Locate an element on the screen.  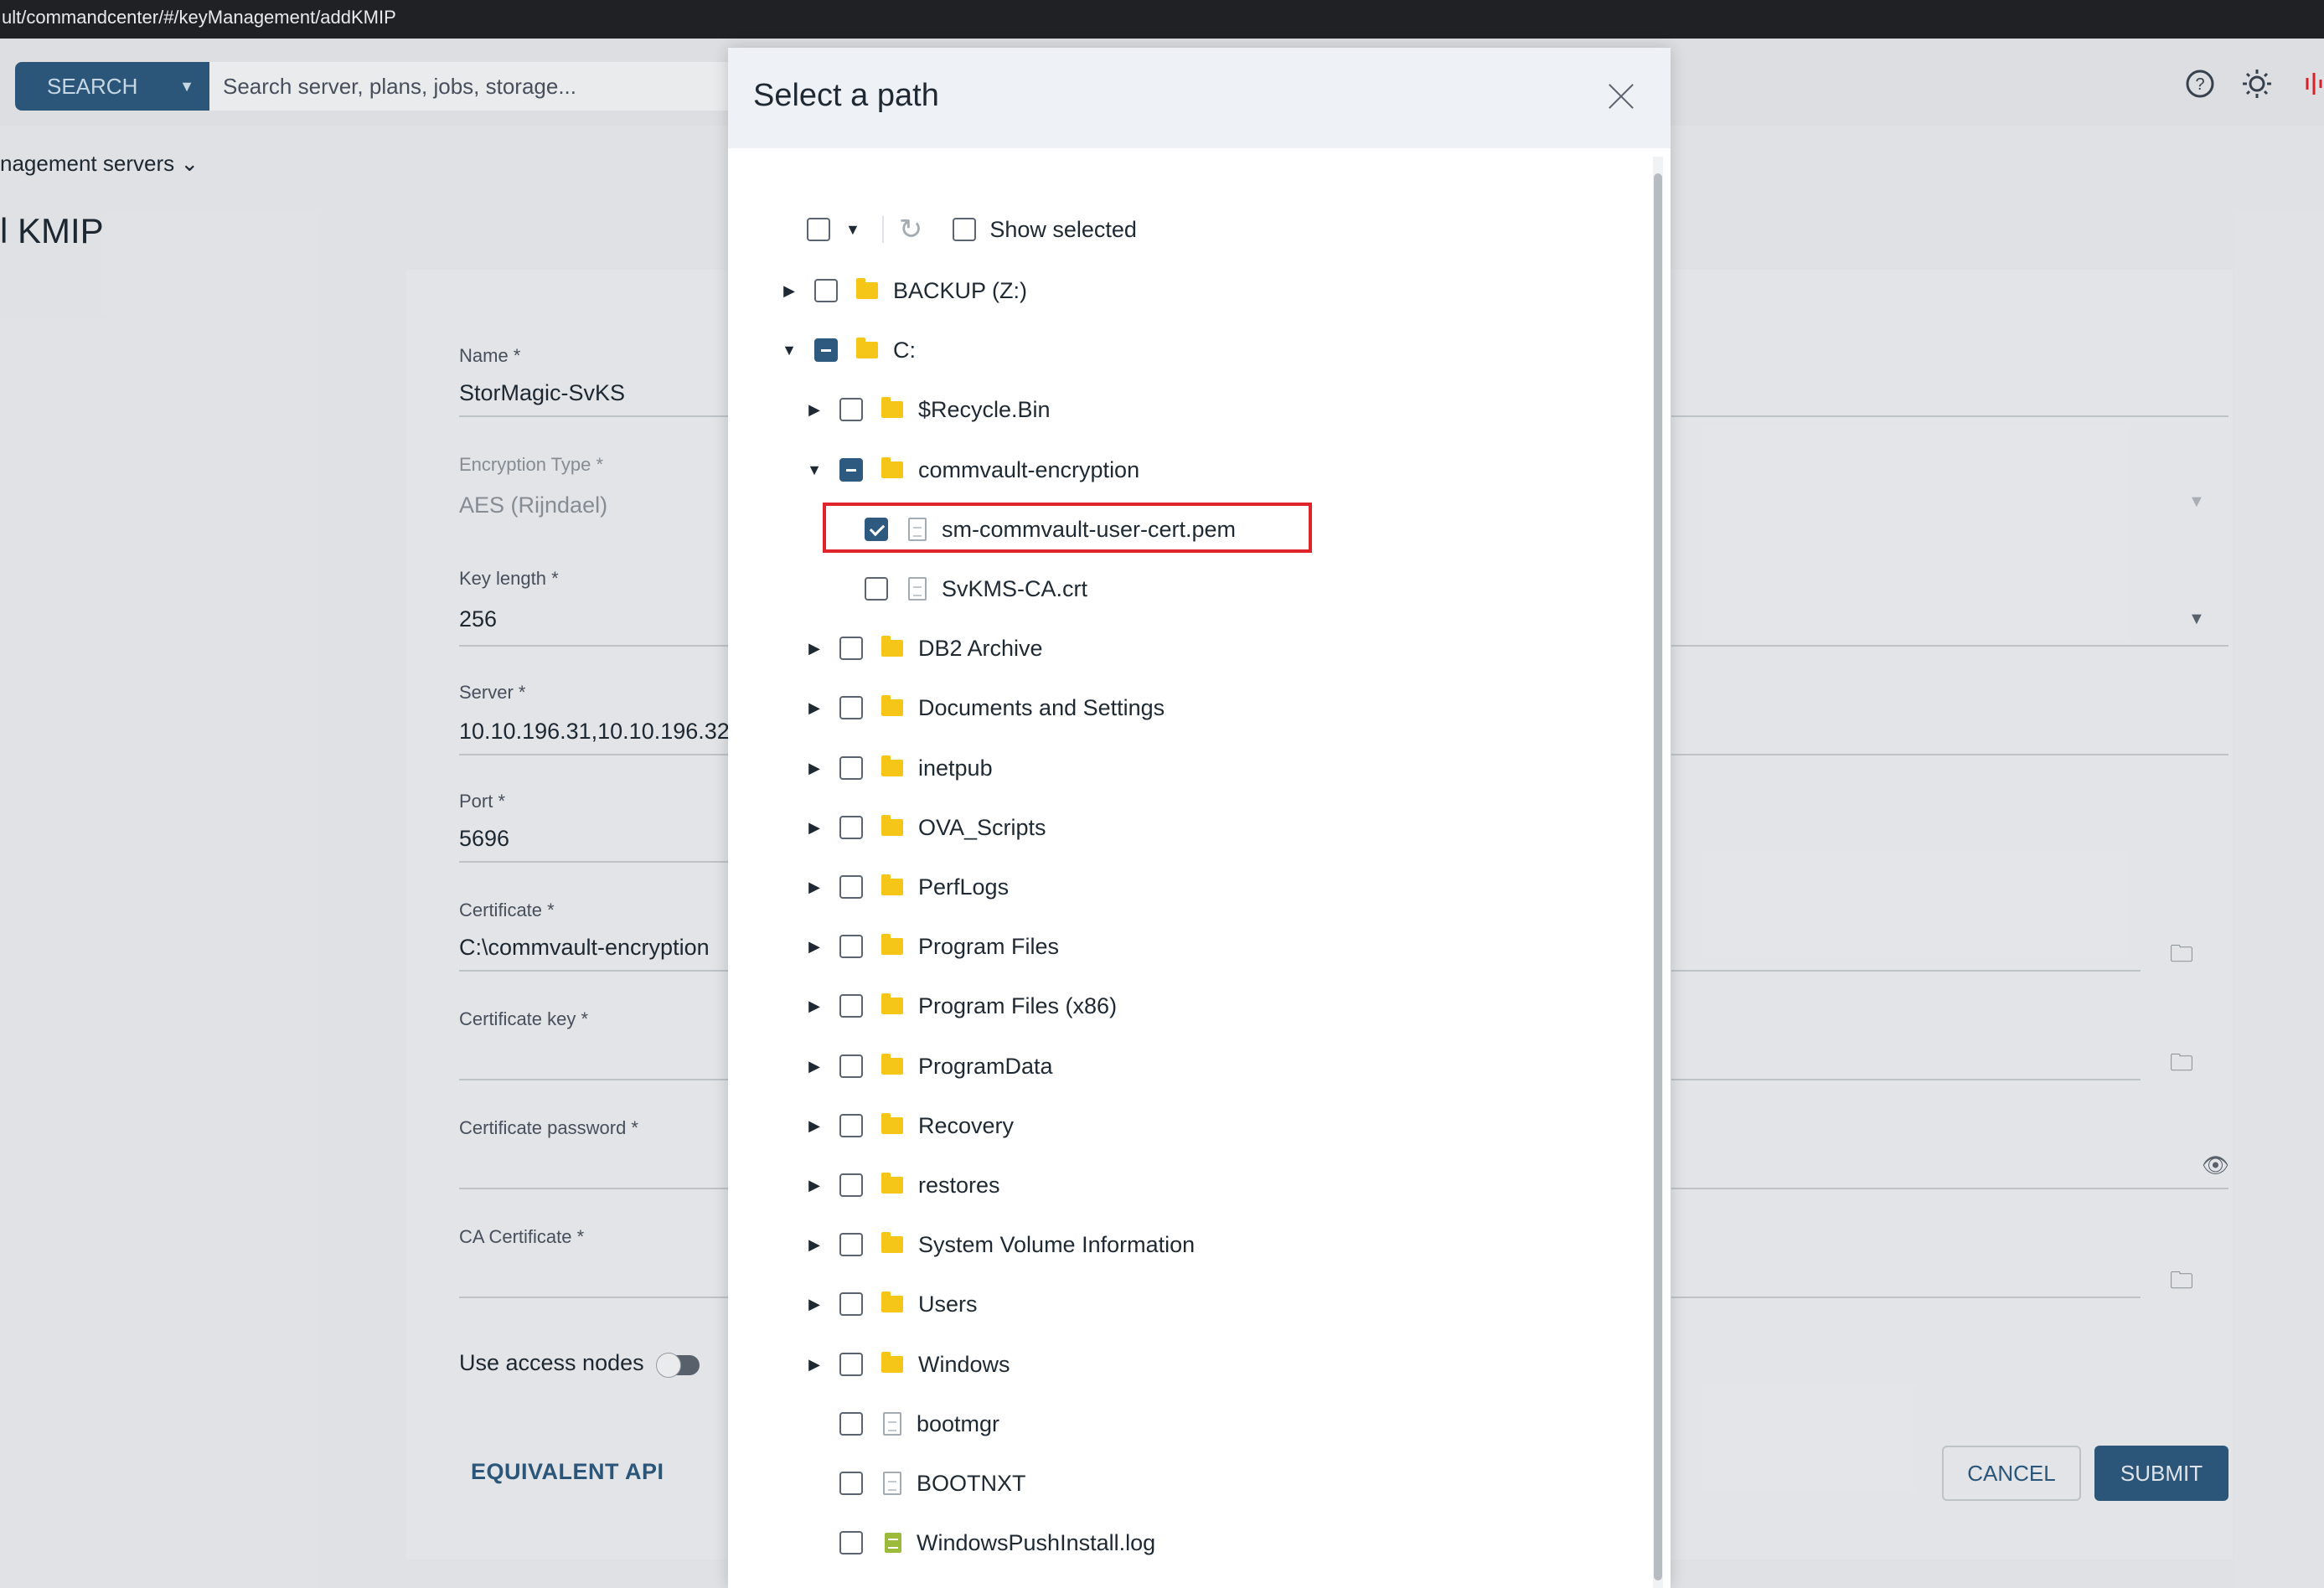
tree-item-label: BOOTNXT is located at coordinates (971, 1483).